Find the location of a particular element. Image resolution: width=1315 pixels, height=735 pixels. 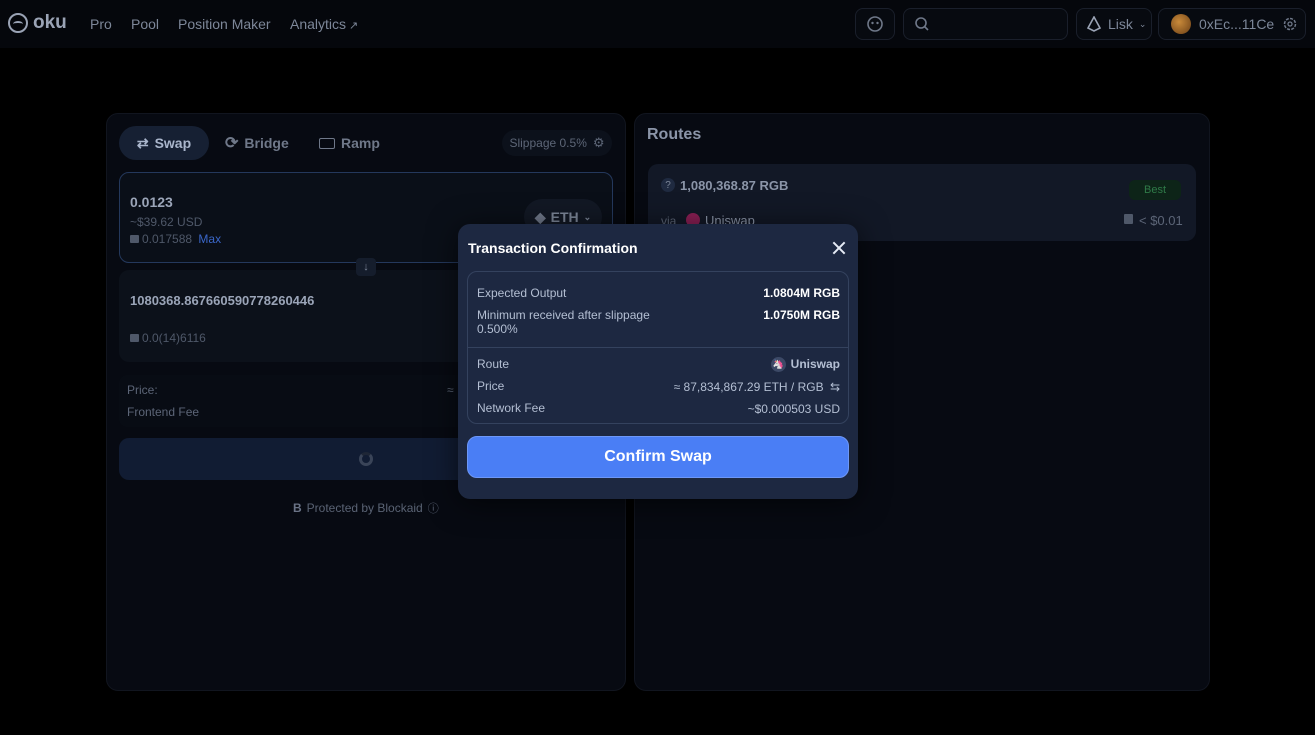

tab-swap-label: Swap is located at coordinates (173, 143).